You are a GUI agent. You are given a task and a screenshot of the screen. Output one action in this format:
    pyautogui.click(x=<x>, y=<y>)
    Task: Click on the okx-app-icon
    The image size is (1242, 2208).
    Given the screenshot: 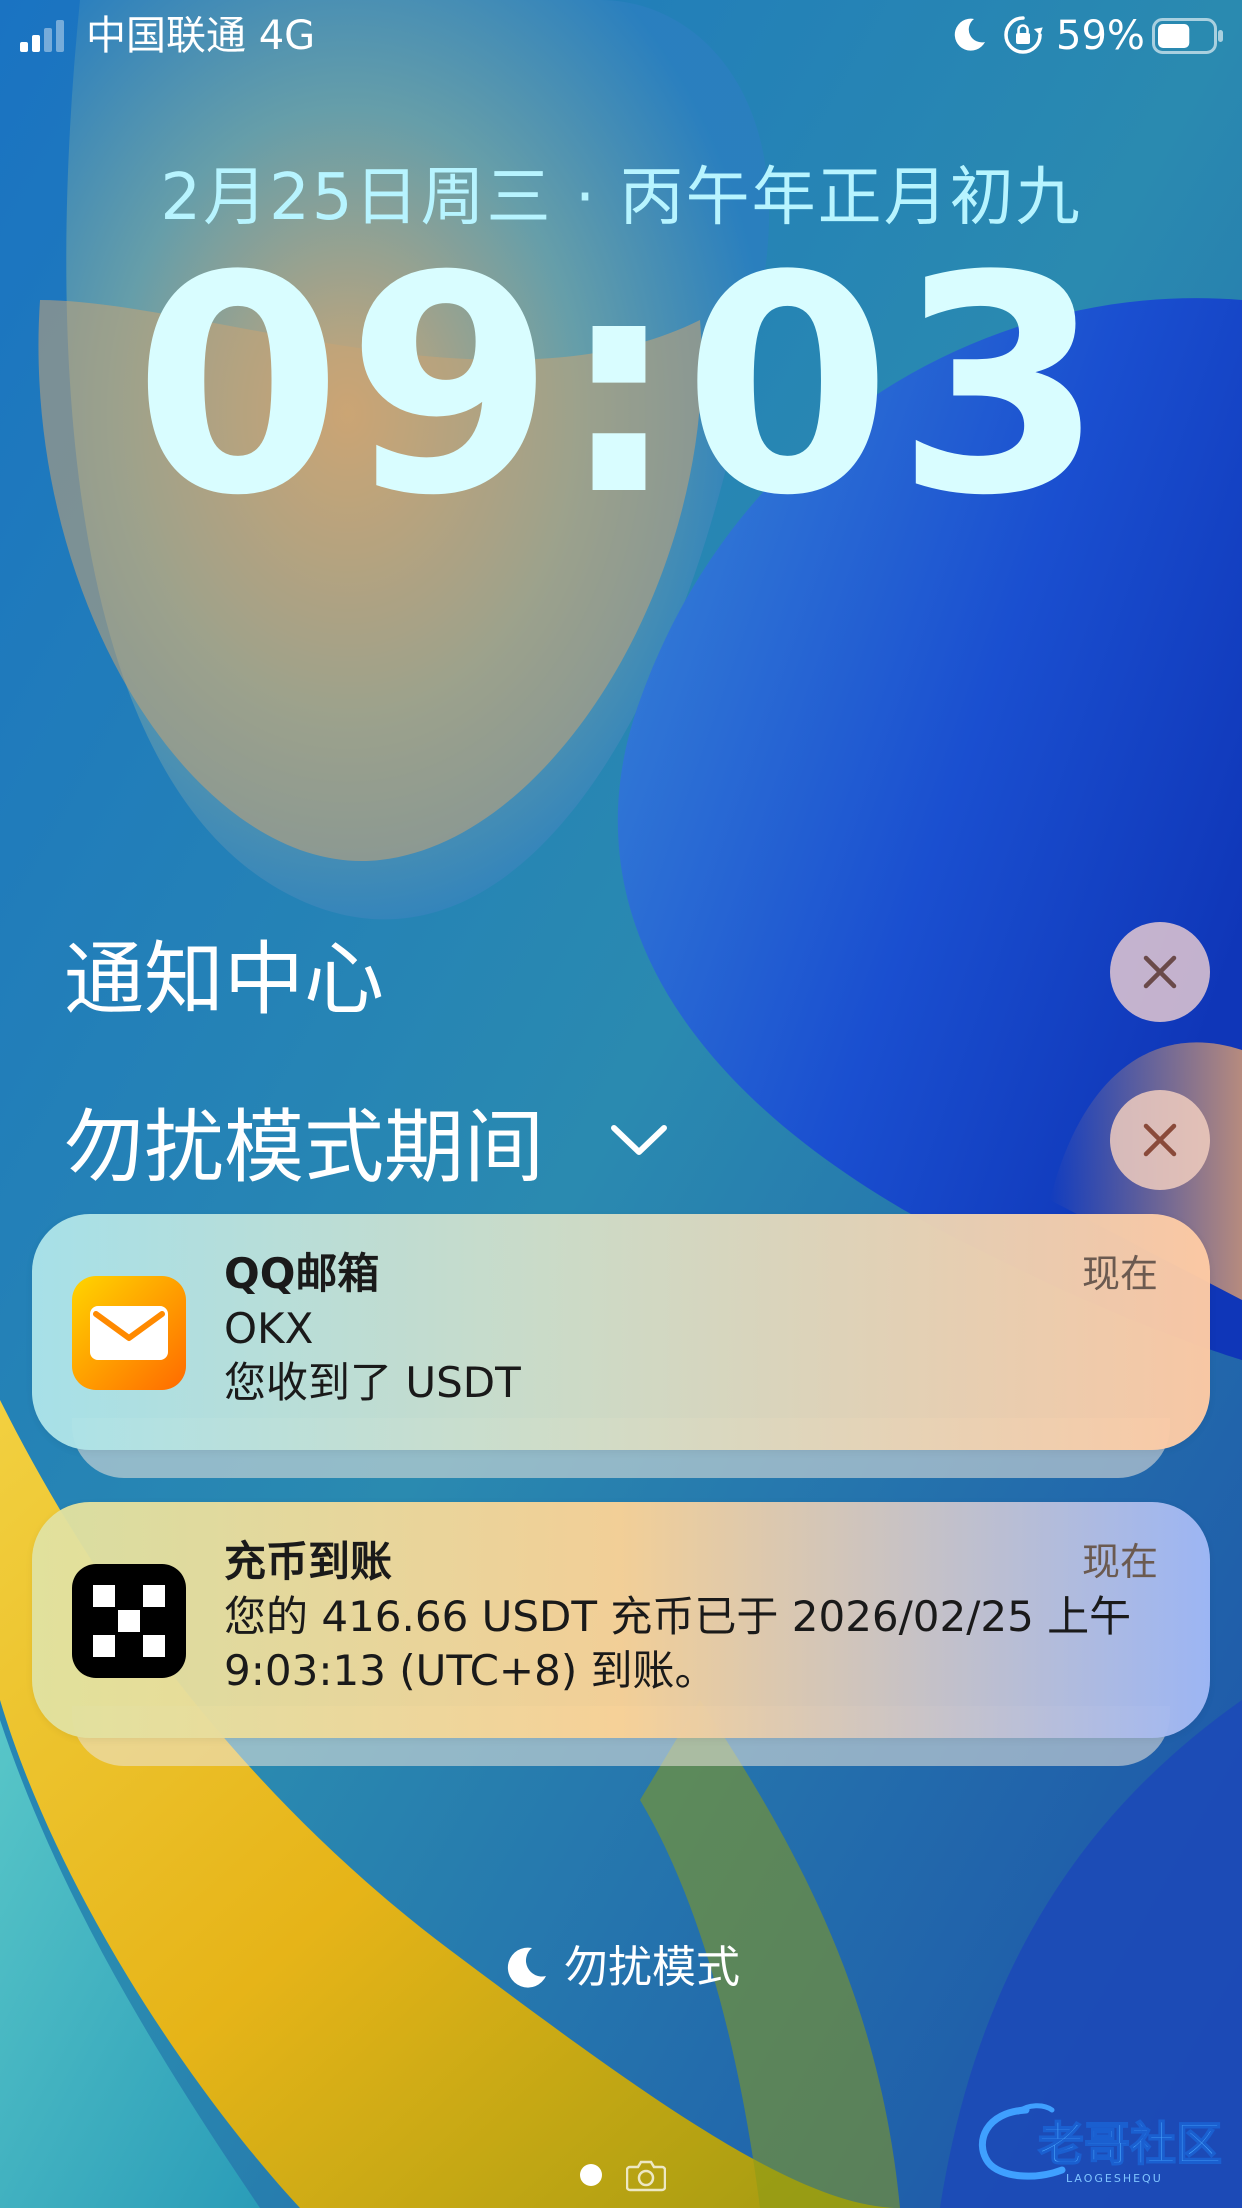 What is the action you would take?
    pyautogui.click(x=129, y=1621)
    